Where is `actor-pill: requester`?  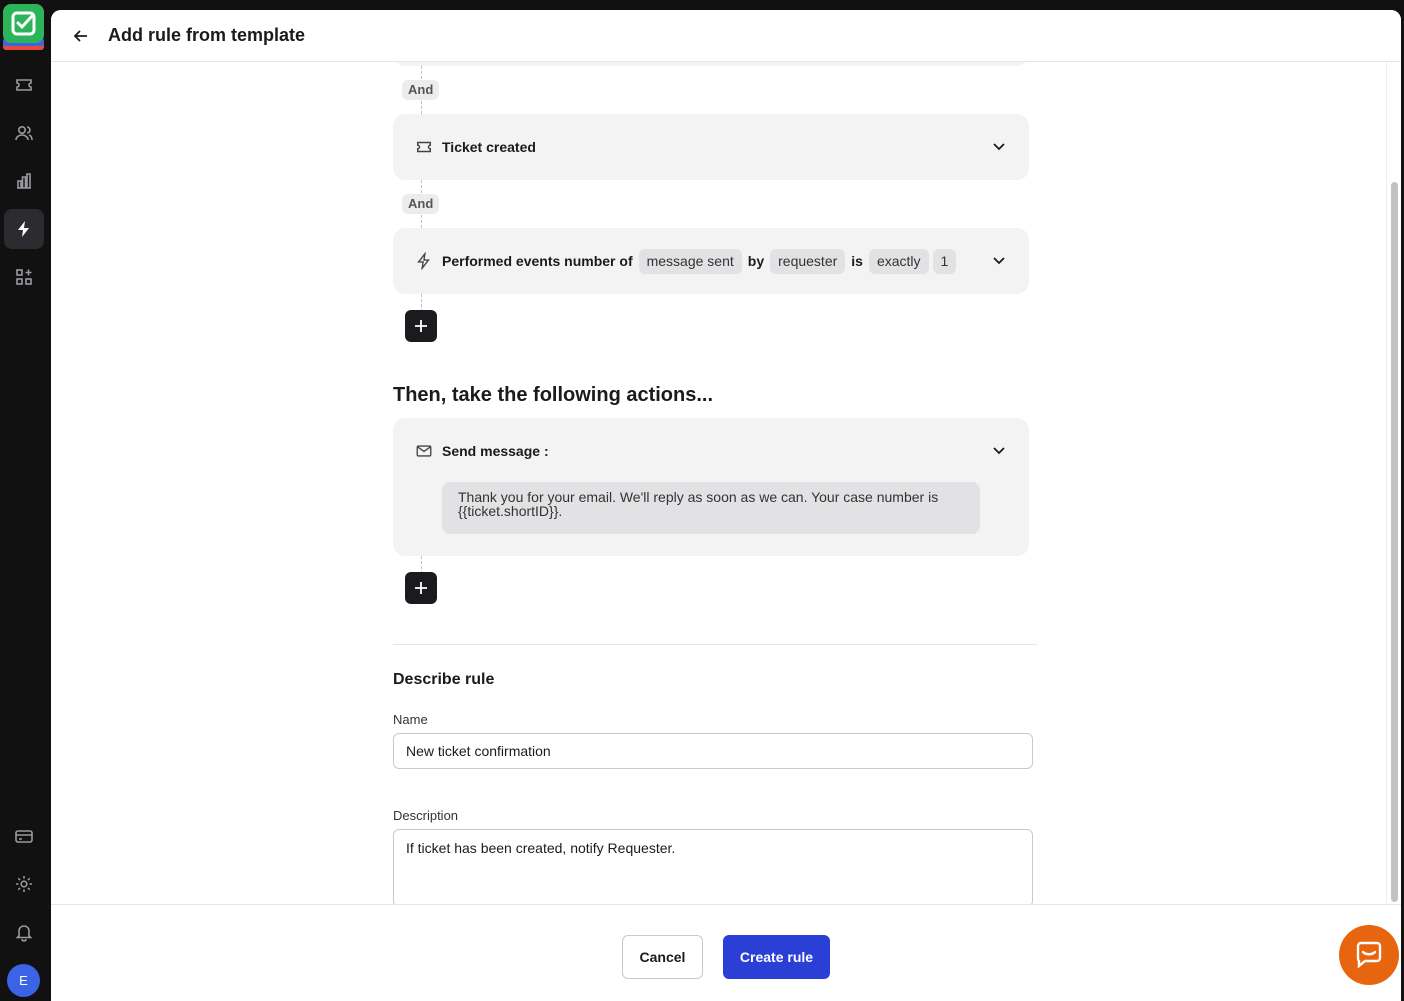 actor-pill: requester is located at coordinates (808, 261).